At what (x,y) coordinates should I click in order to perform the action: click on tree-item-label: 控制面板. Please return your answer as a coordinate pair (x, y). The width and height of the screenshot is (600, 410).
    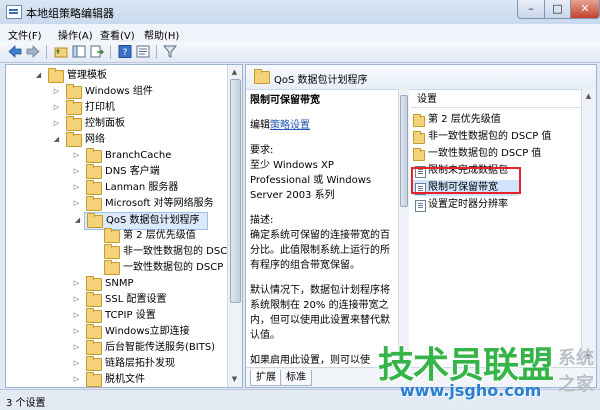
    Looking at the image, I should click on (105, 123).